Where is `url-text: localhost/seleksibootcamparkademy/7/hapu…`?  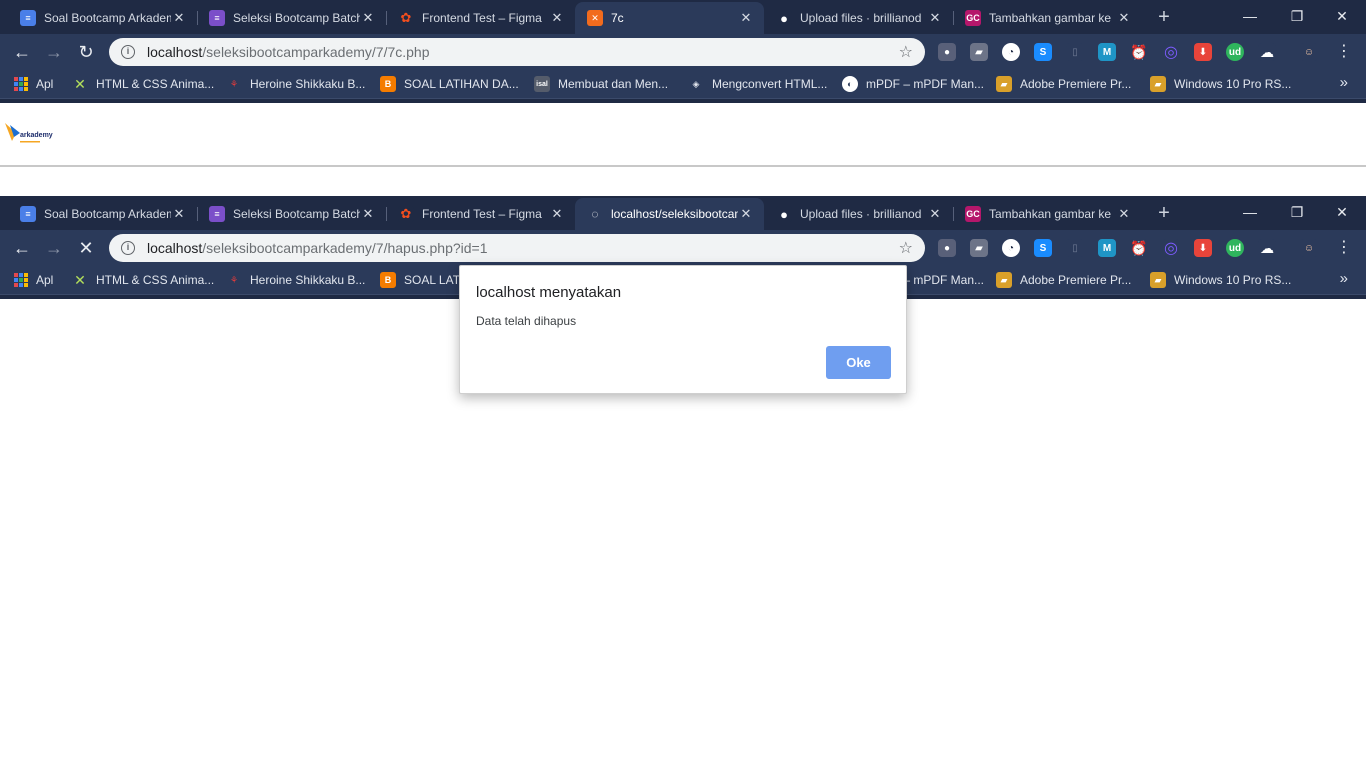 url-text: localhost/seleksibootcamparkademy/7/hapu… is located at coordinates (523, 248).